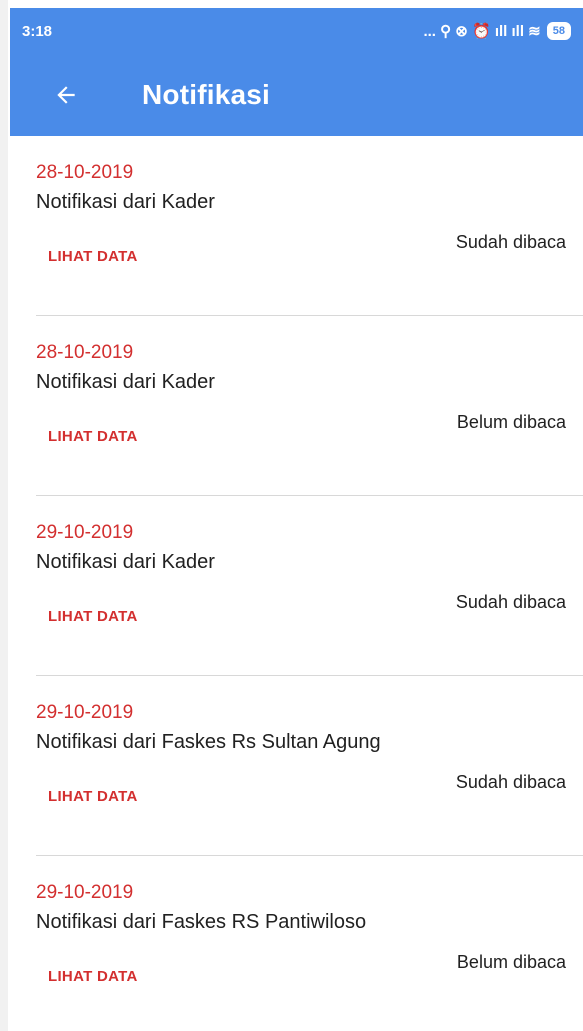 This screenshot has height=1031, width=583. I want to click on status-time: 3:18, so click(37, 31).